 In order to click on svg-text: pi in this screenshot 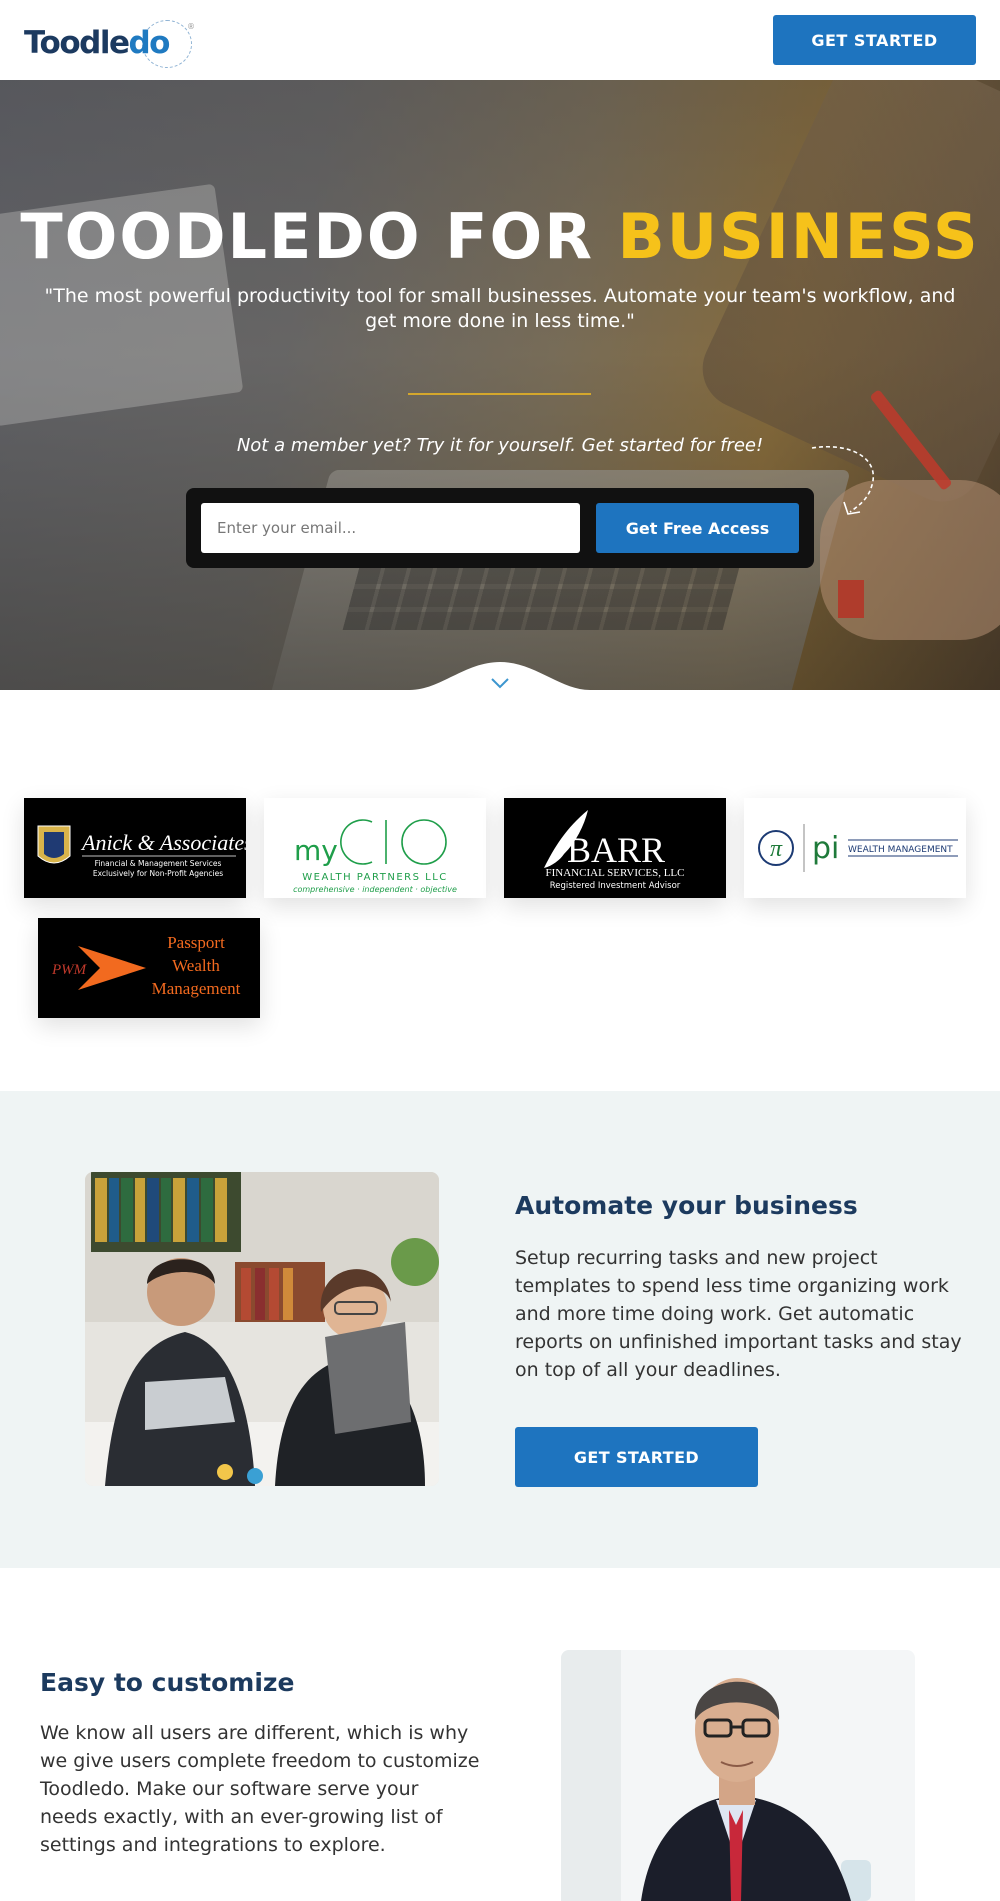, I will do `click(825, 848)`.